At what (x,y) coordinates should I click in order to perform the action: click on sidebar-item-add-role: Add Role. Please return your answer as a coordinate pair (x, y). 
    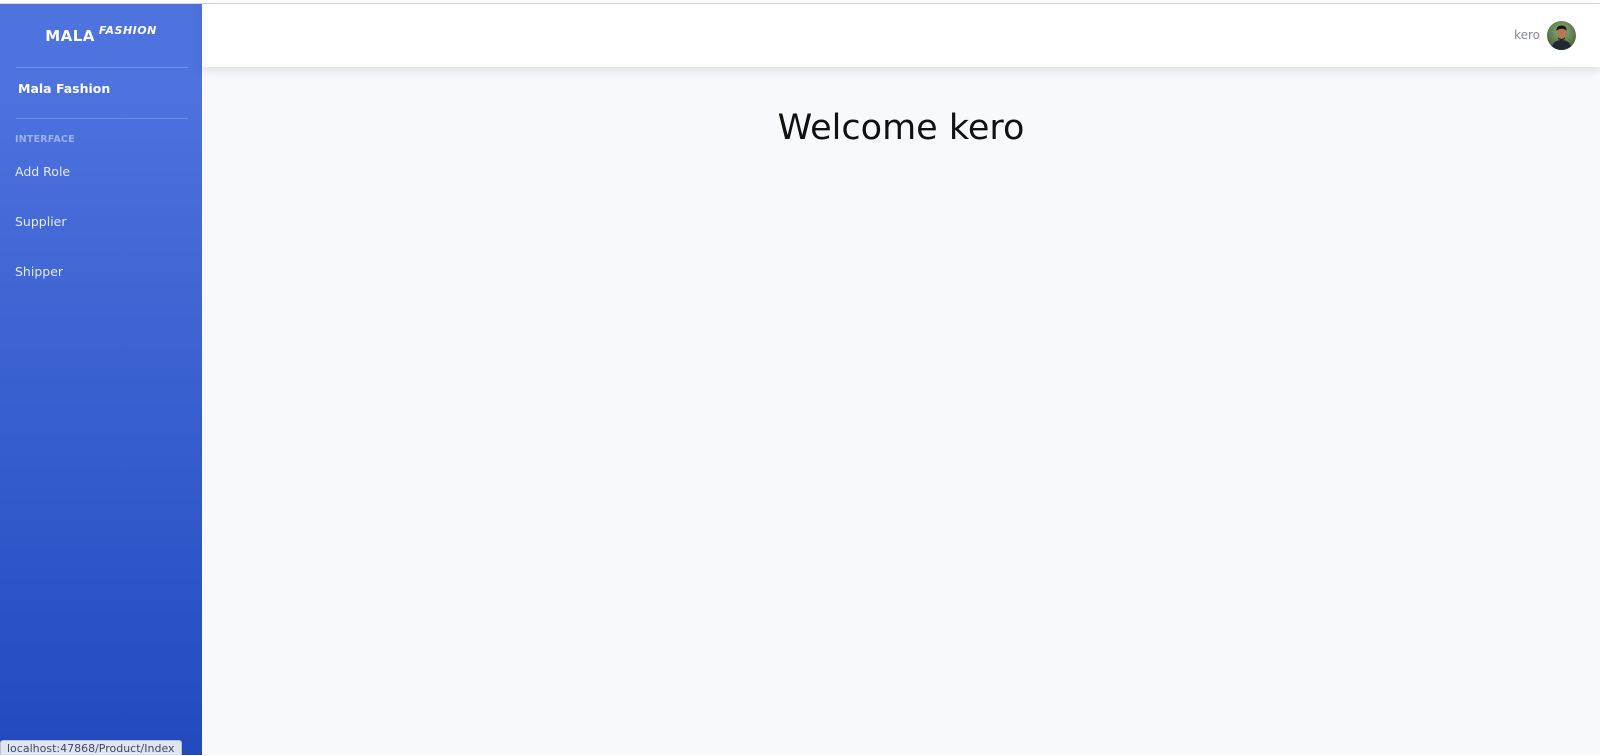
    Looking at the image, I should click on (42, 171).